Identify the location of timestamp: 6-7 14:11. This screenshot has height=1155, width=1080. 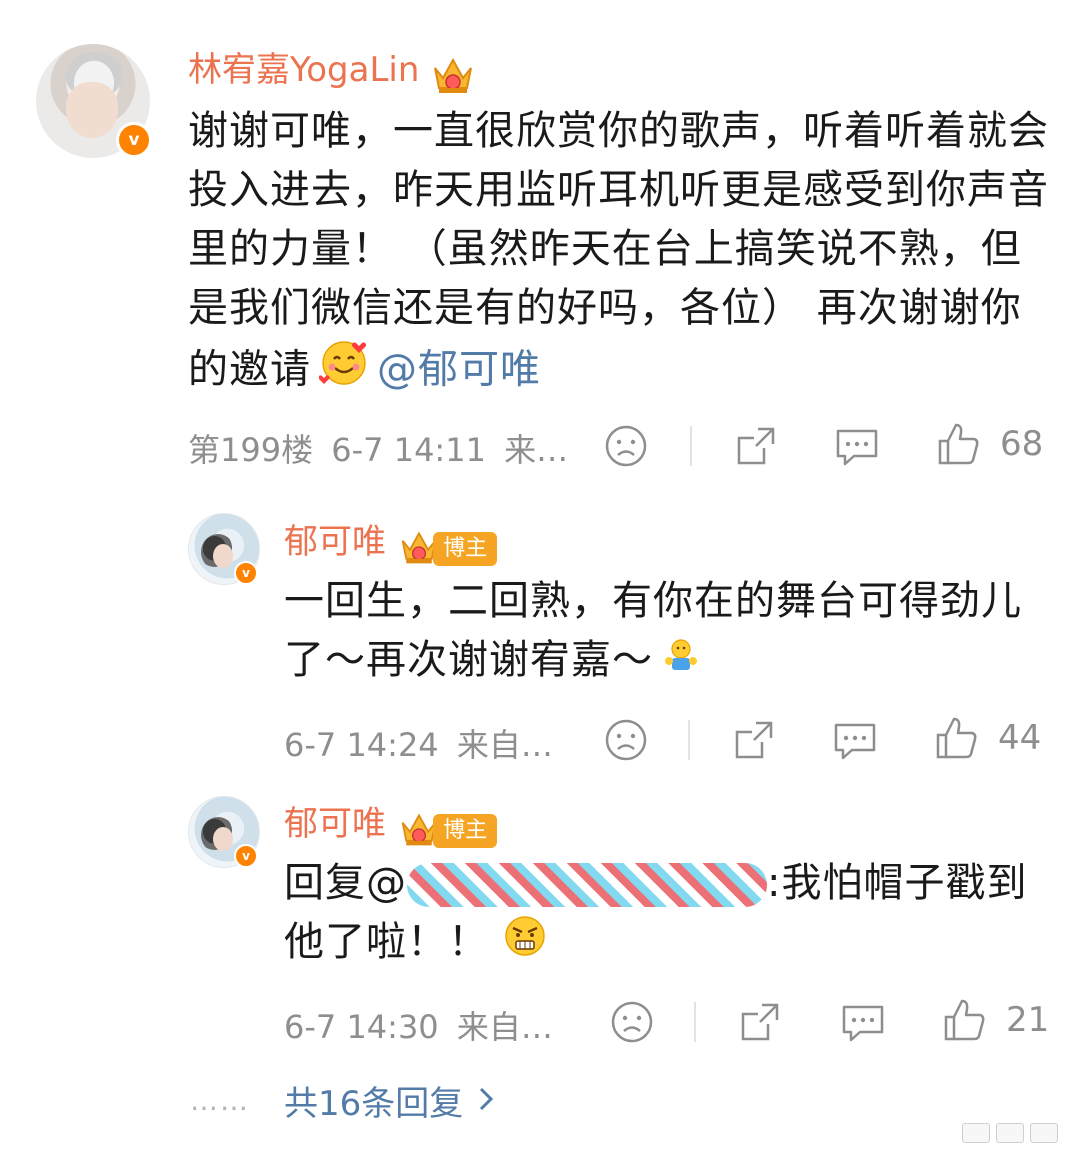
(408, 450).